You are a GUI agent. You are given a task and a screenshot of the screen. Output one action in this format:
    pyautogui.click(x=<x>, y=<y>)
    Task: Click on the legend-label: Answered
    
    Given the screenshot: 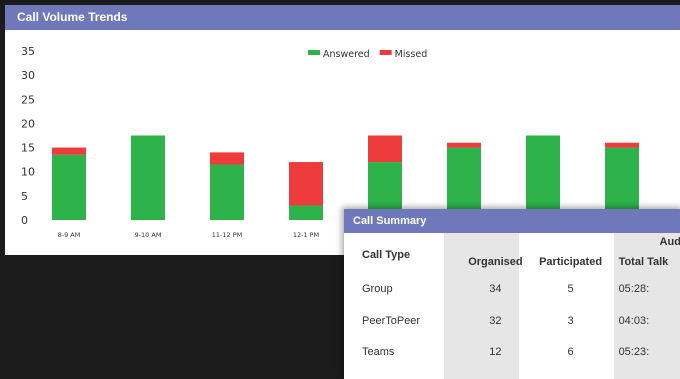 What is the action you would take?
    pyautogui.click(x=346, y=54)
    